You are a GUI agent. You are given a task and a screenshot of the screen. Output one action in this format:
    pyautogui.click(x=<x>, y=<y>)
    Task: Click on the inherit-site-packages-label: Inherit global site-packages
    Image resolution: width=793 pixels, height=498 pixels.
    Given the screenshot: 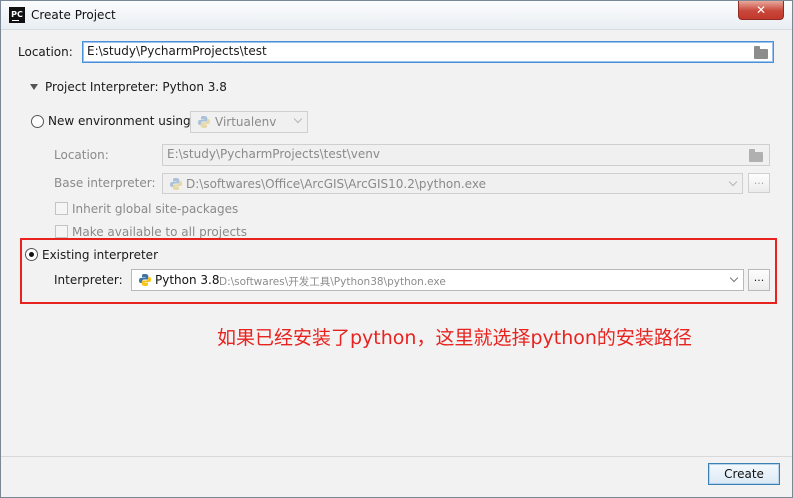 What is the action you would take?
    pyautogui.click(x=155, y=209)
    